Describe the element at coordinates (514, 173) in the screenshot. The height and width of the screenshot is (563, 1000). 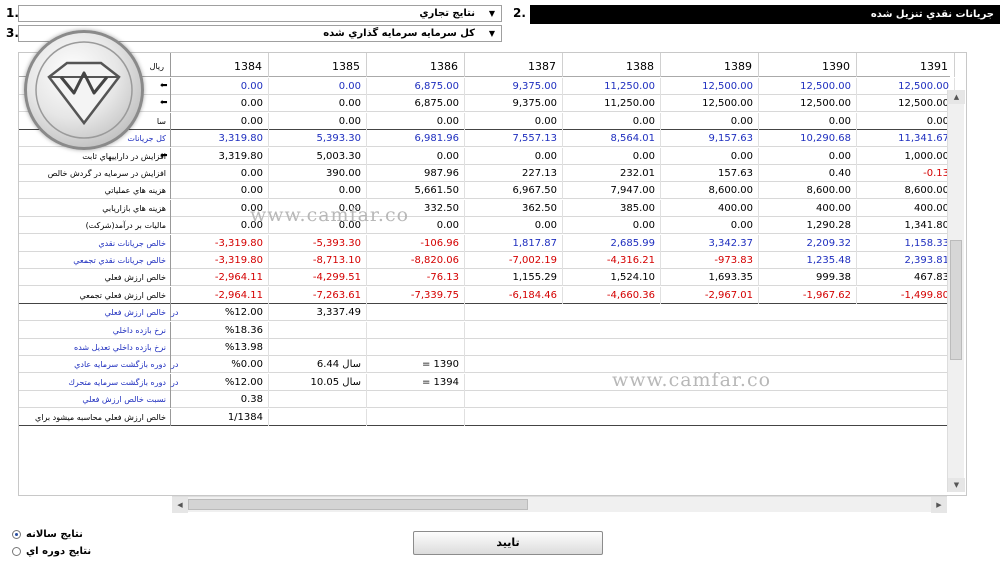
I see `table-cell: 227.13` at that location.